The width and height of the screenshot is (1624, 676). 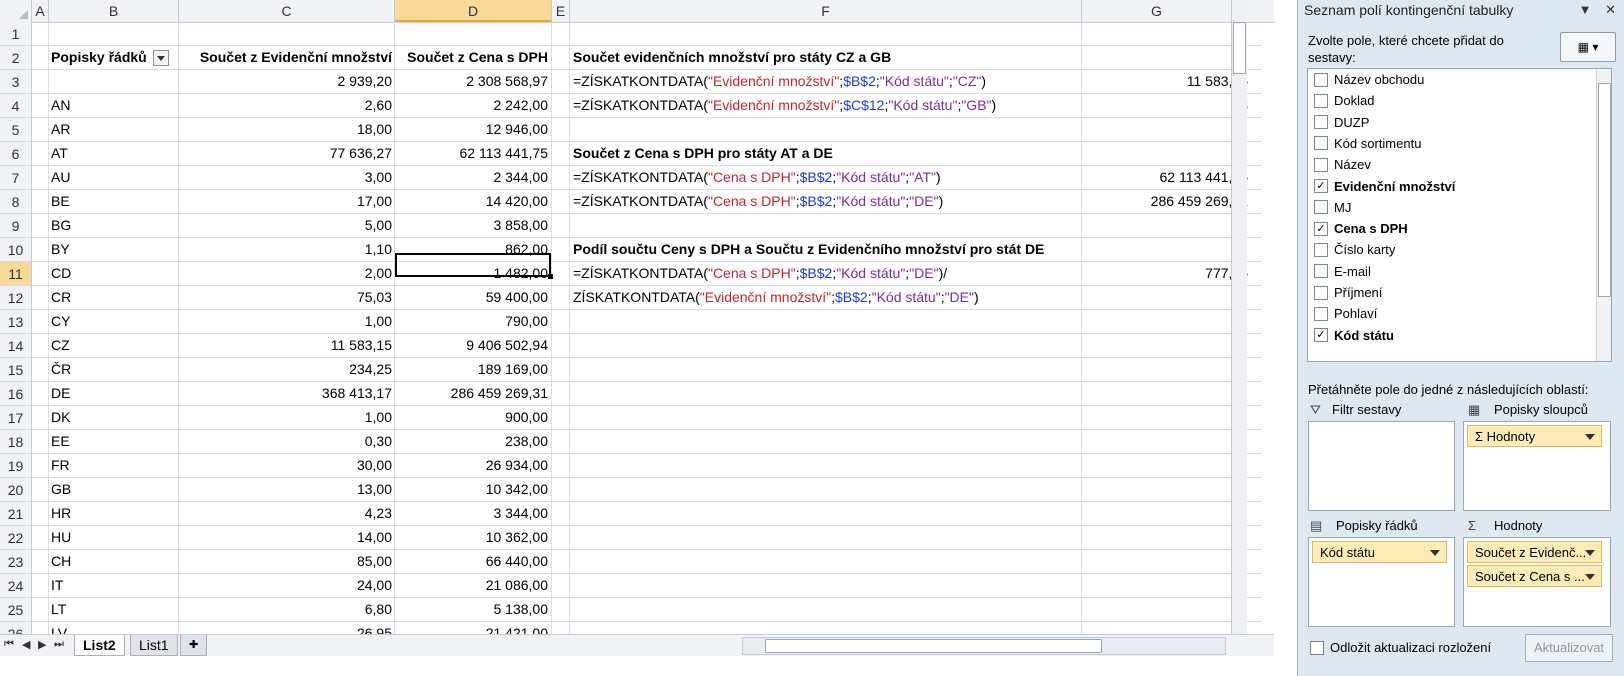 I want to click on cell-b21: HR, so click(x=114, y=513).